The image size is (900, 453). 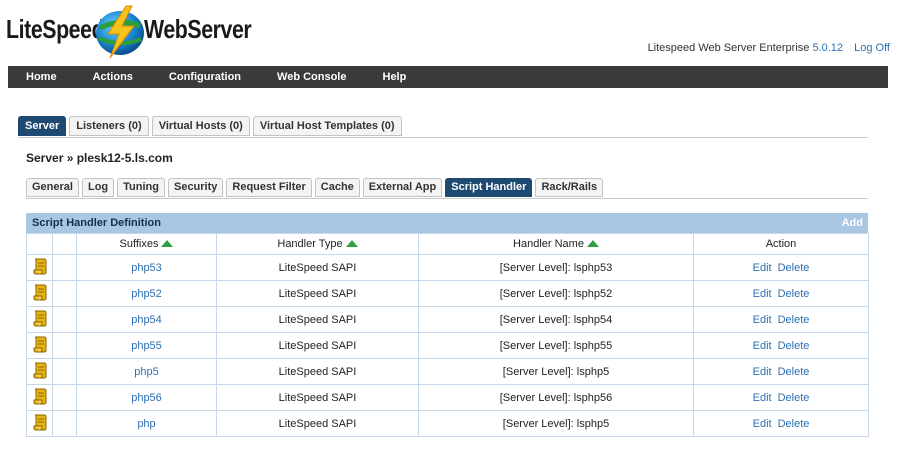 What do you see at coordinates (113, 77) in the screenshot?
I see `nav-actions: Actions` at bounding box center [113, 77].